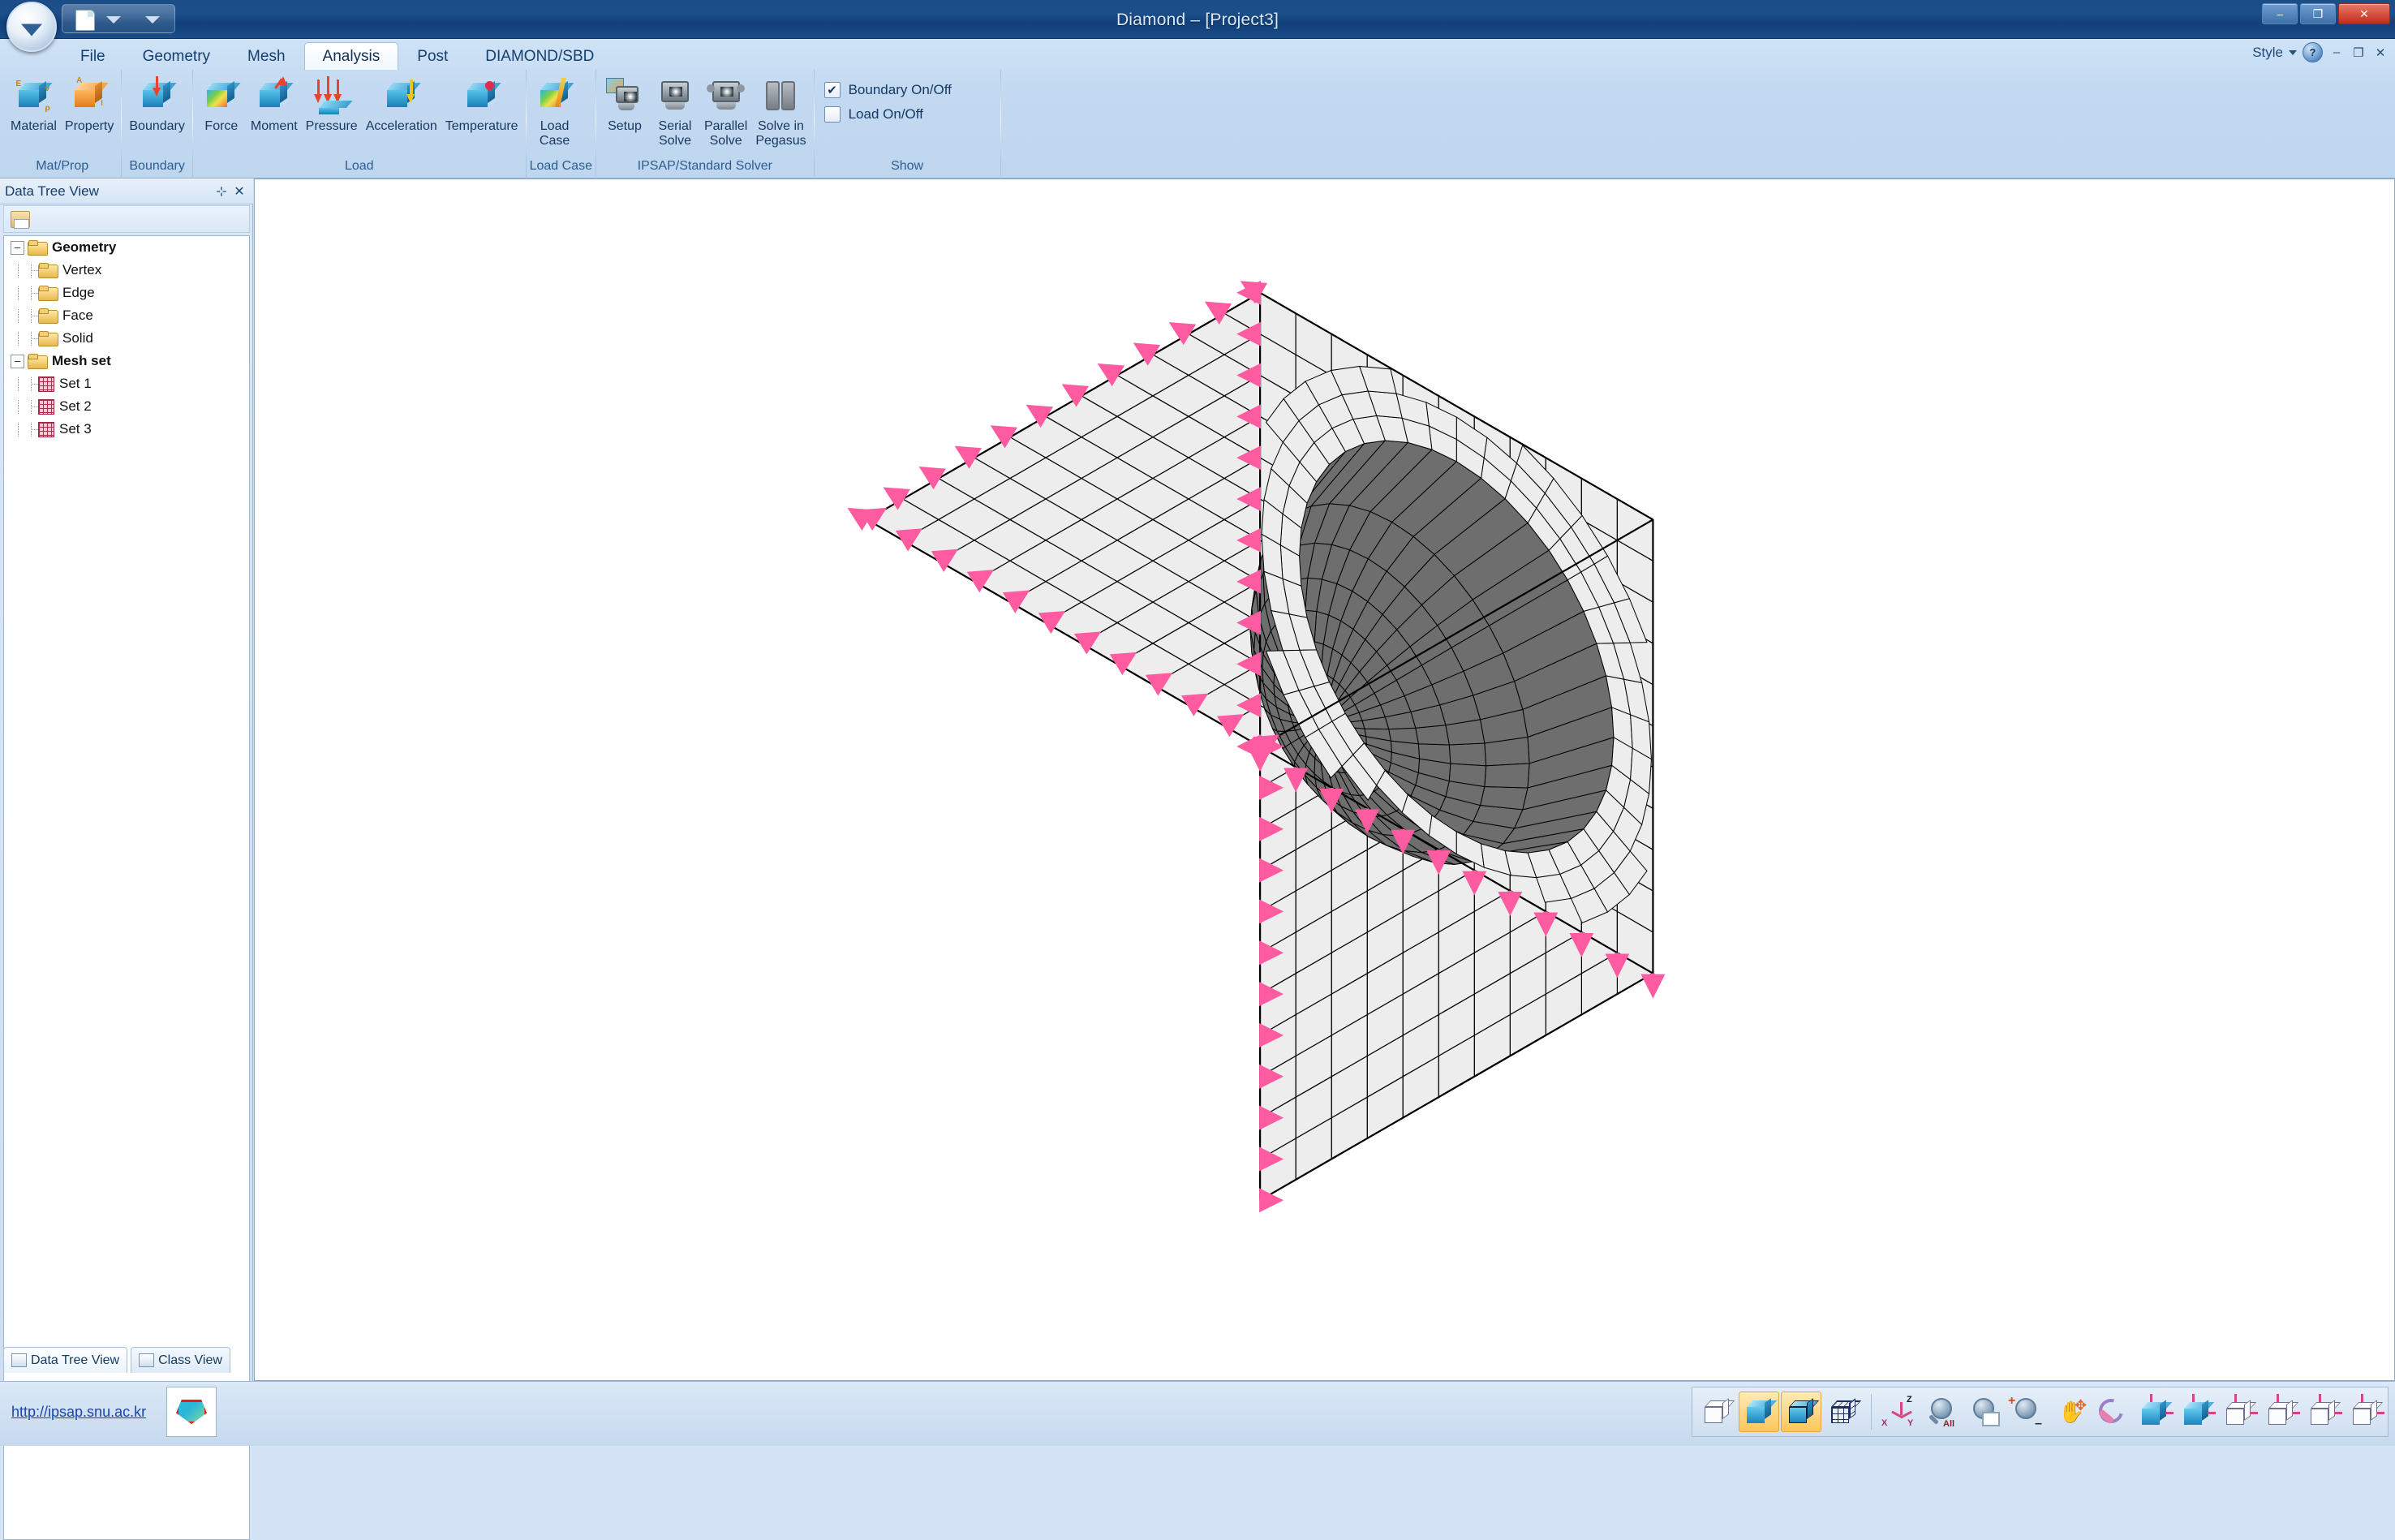 The width and height of the screenshot is (2395, 1540). What do you see at coordinates (222, 126) in the screenshot?
I see `force-label: Force` at bounding box center [222, 126].